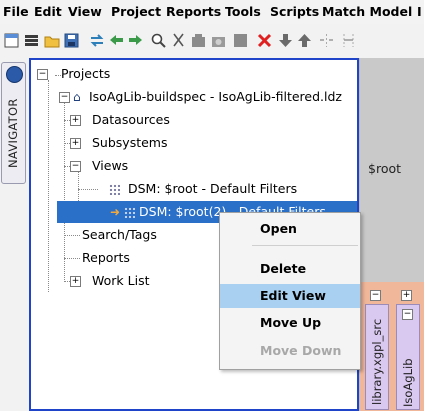 The image size is (424, 411). I want to click on toolbar, so click(212, 41).